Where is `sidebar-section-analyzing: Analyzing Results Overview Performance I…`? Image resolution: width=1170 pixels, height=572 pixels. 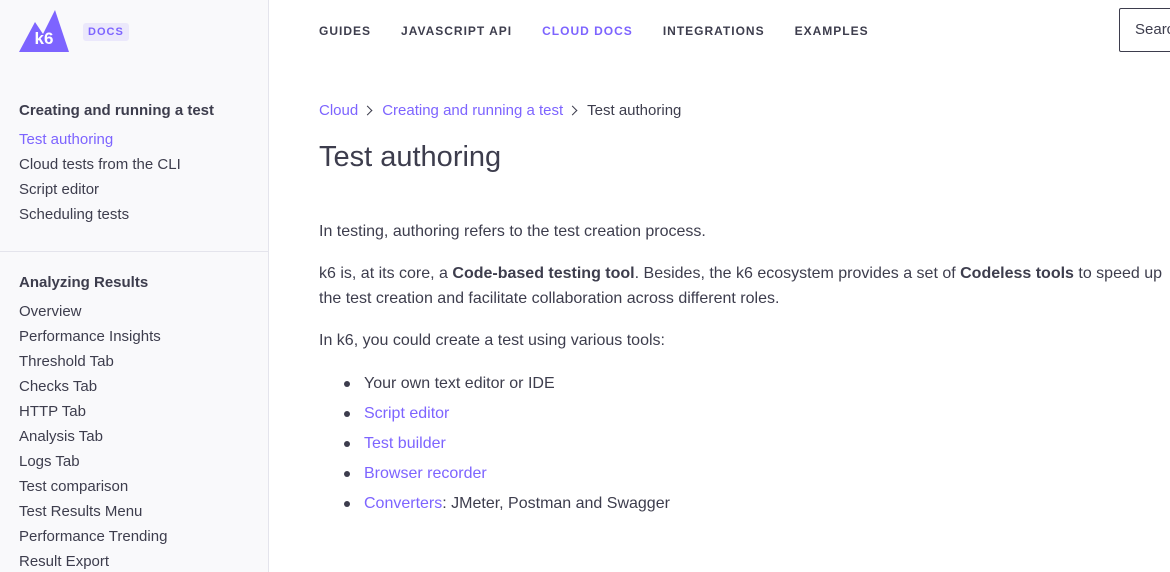
sidebar-section-analyzing: Analyzing Results Overview Performance I… is located at coordinates (134, 411).